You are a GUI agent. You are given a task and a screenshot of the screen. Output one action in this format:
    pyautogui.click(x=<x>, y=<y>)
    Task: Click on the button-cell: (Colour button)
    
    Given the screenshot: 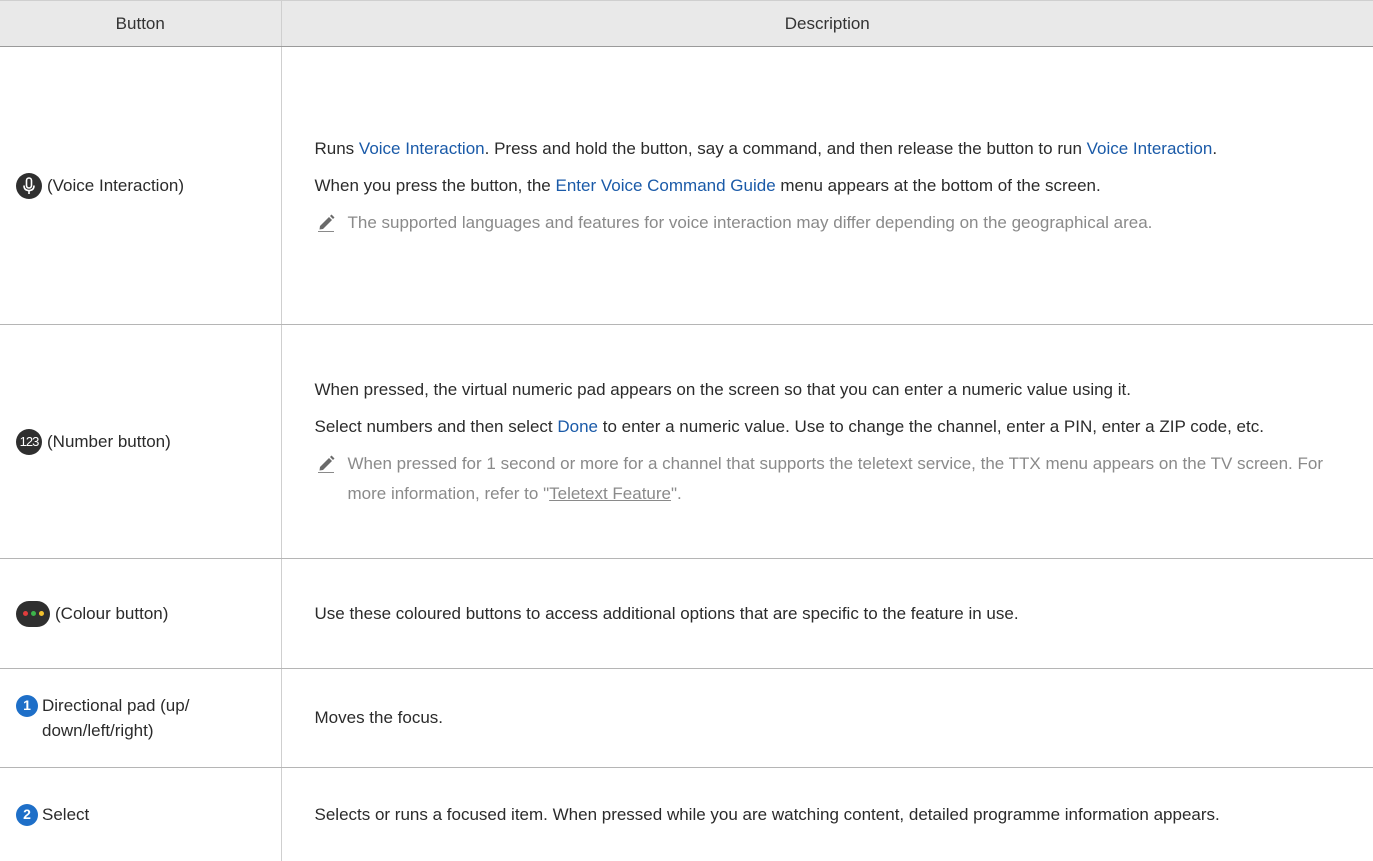 What is the action you would take?
    pyautogui.click(x=140, y=613)
    